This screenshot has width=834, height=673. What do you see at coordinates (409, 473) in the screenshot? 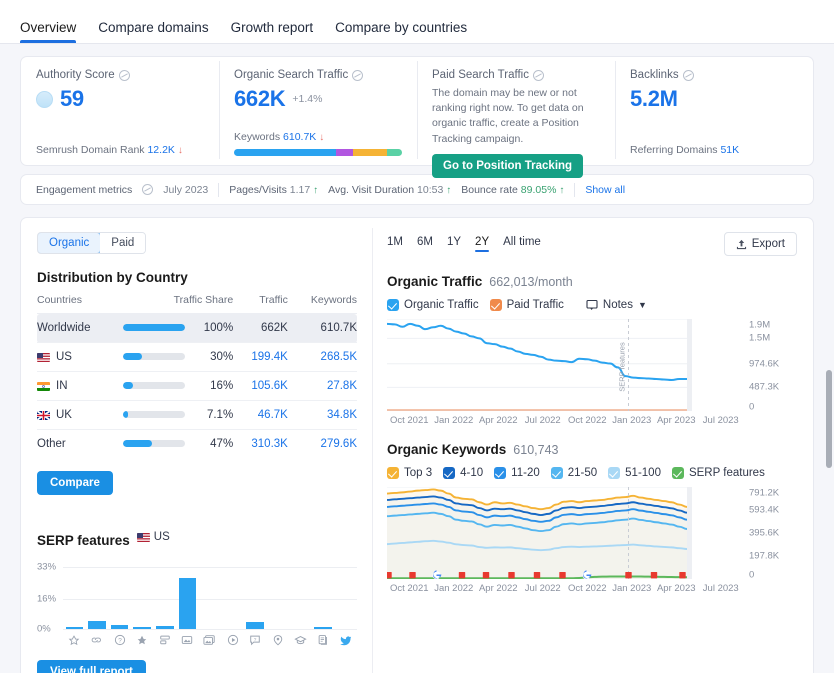
I see `legend-top-3: Top 3` at bounding box center [409, 473].